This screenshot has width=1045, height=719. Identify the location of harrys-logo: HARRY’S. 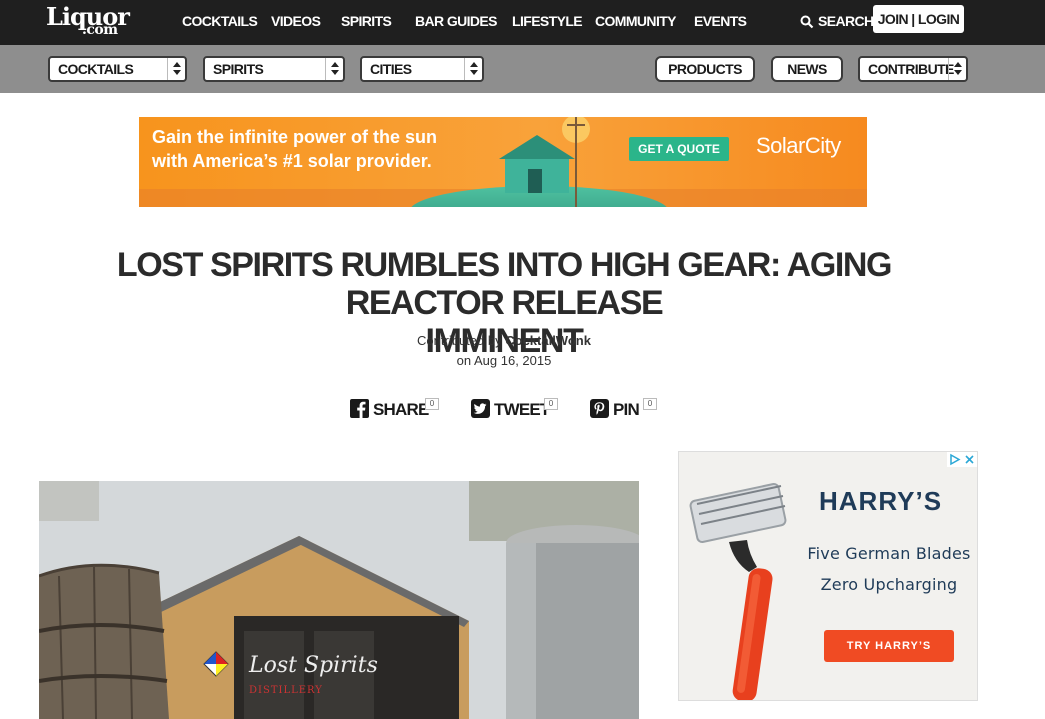
(881, 501).